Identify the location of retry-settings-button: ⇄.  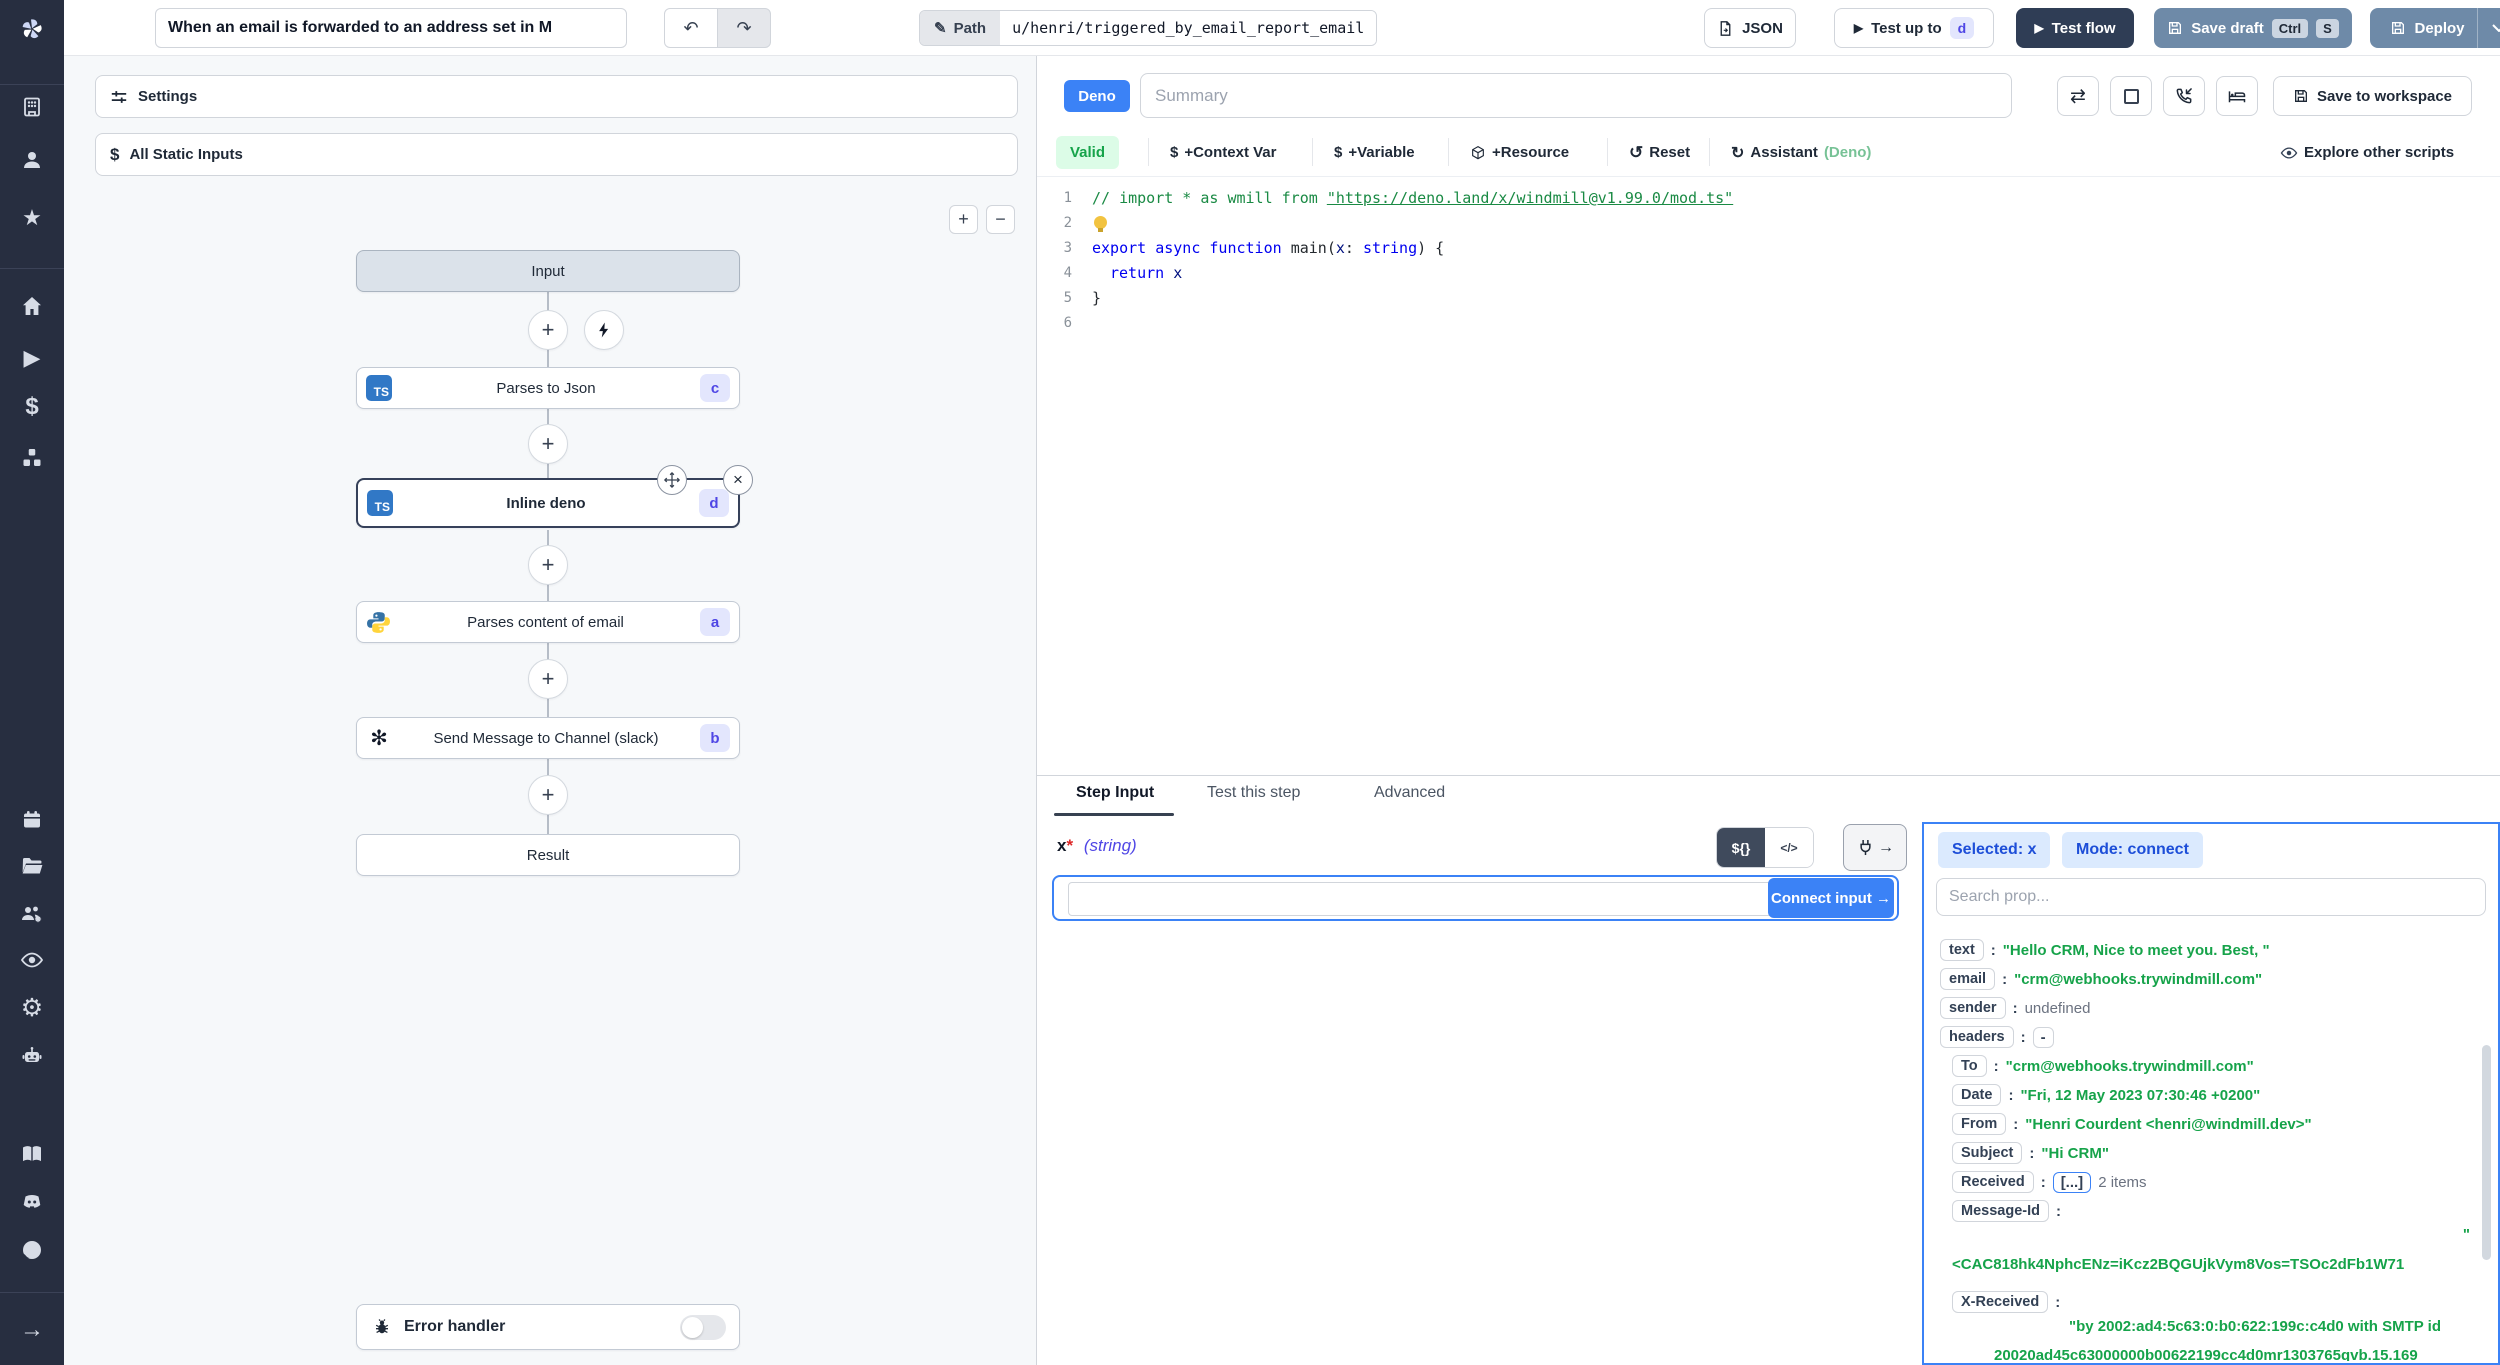
(2078, 96).